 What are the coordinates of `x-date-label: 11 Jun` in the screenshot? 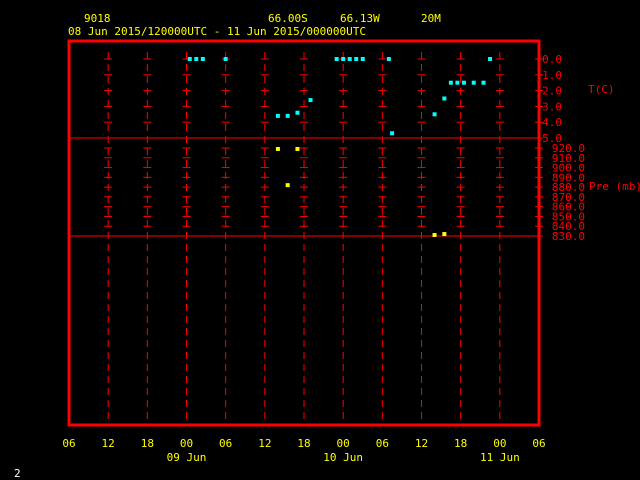 It's located at (500, 457).